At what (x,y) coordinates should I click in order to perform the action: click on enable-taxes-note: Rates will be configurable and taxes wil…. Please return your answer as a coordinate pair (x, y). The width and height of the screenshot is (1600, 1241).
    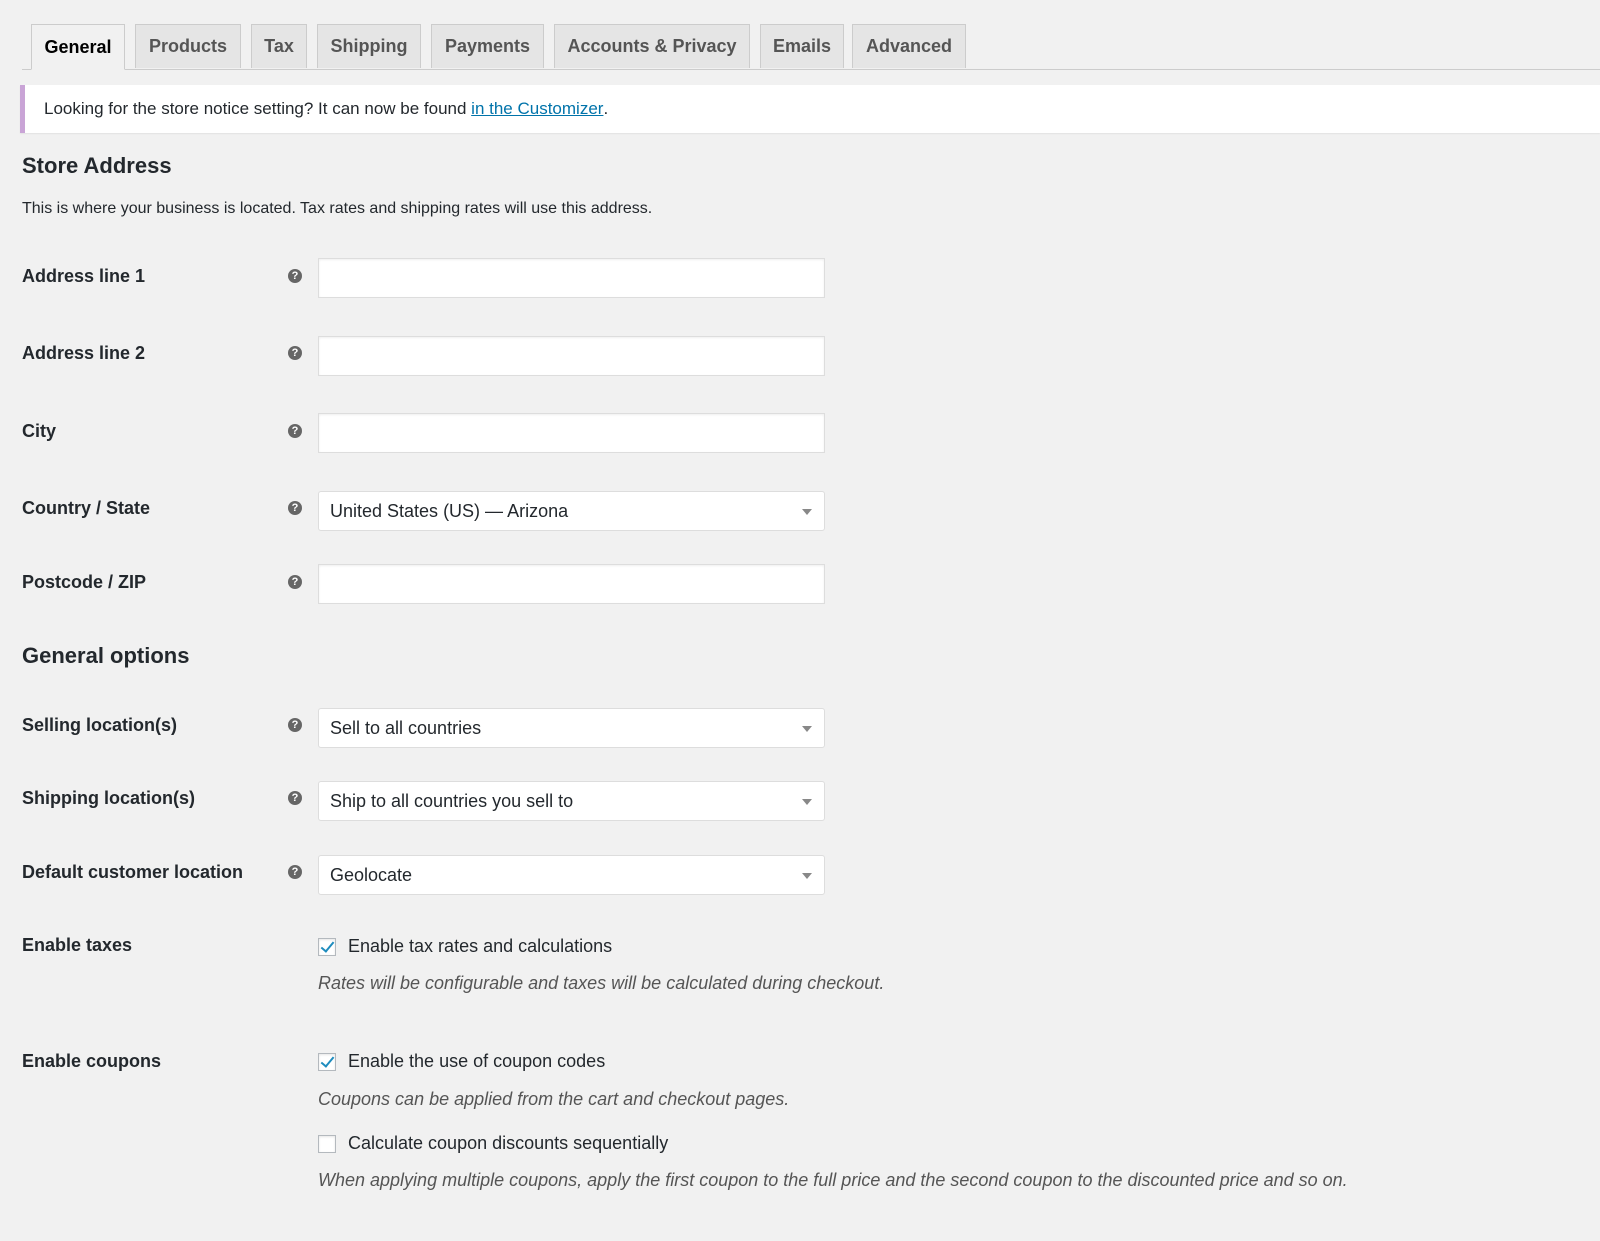
    Looking at the image, I should click on (601, 983).